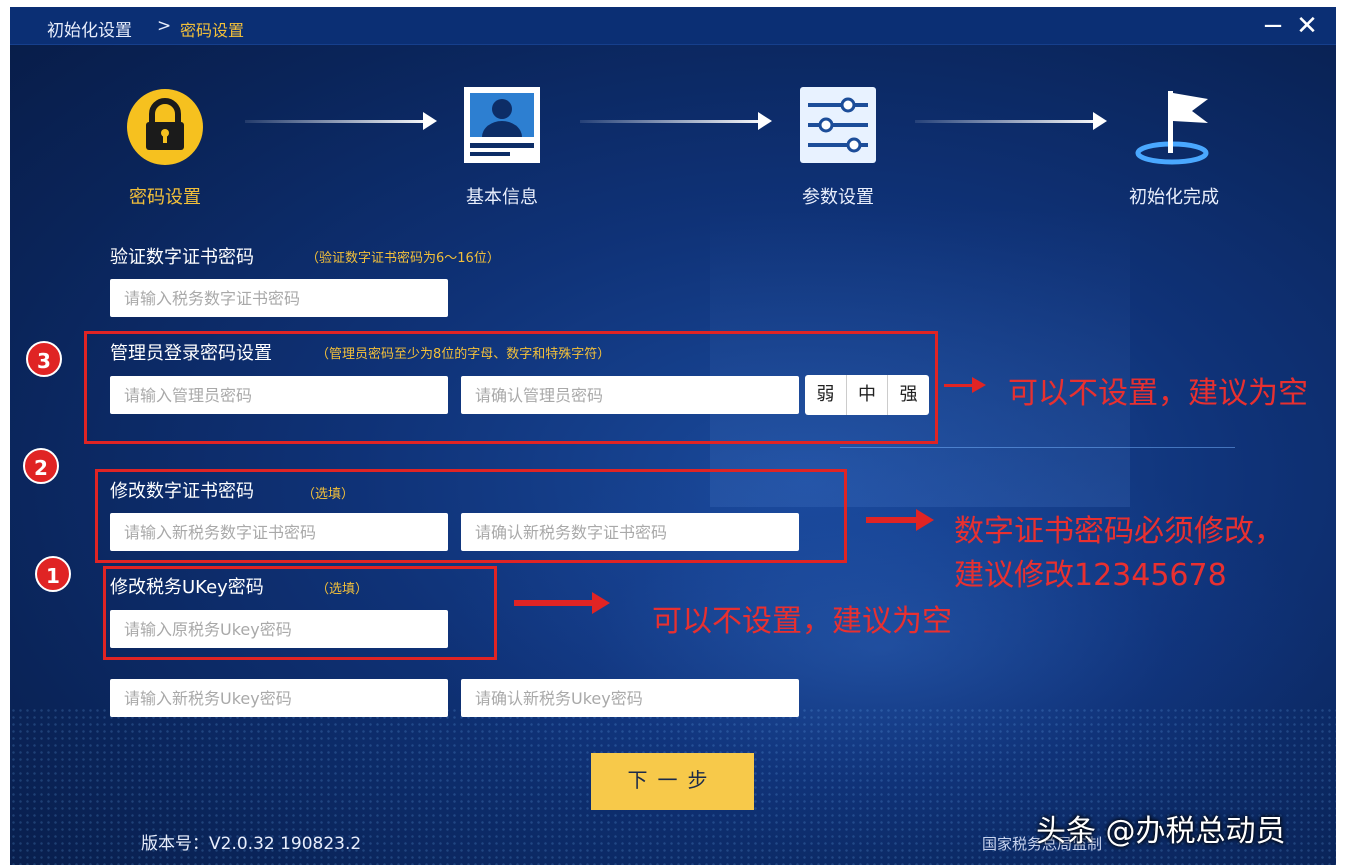  Describe the element at coordinates (279, 698) in the screenshot. I see `new-ukey-password-input` at that location.